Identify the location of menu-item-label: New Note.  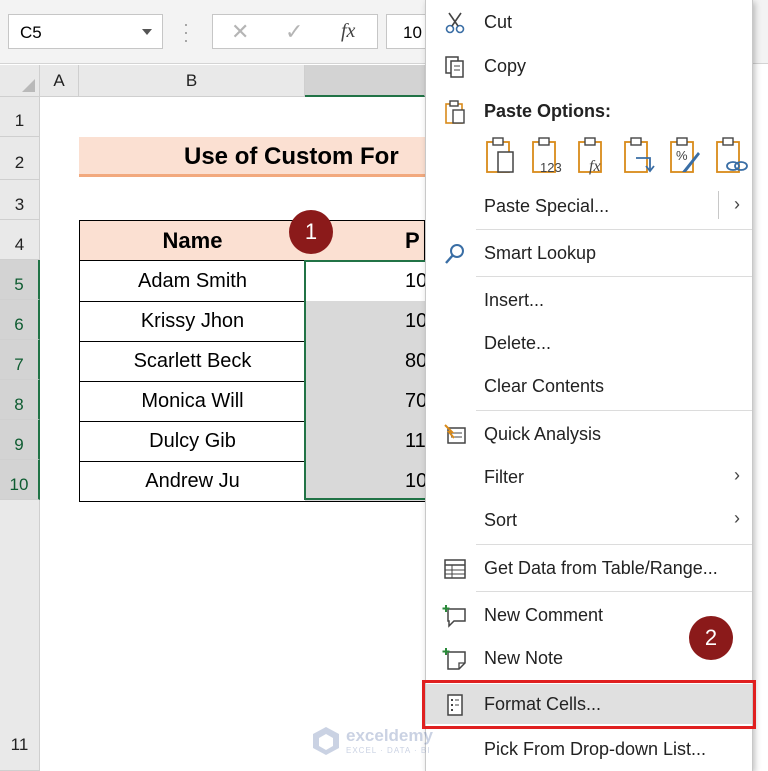
(524, 658).